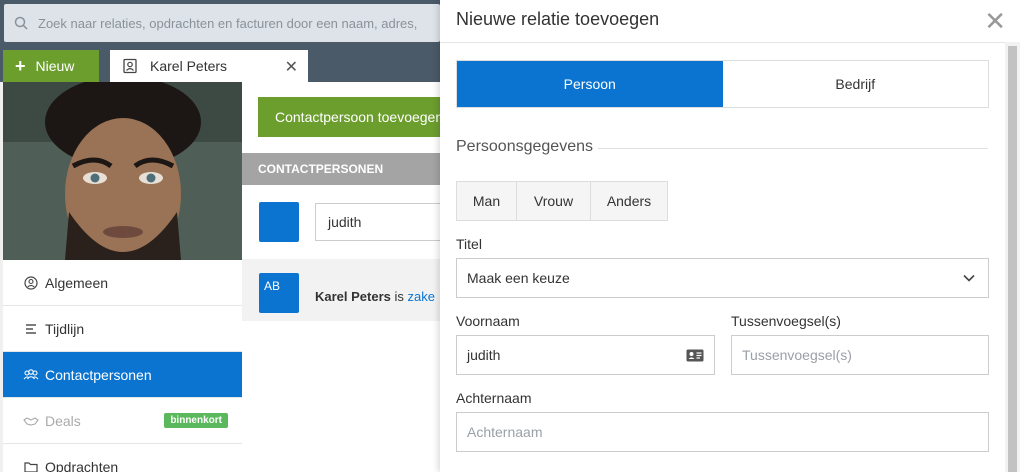 This screenshot has height=472, width=1020. I want to click on coming-soon-badge: binnenkort, so click(196, 420).